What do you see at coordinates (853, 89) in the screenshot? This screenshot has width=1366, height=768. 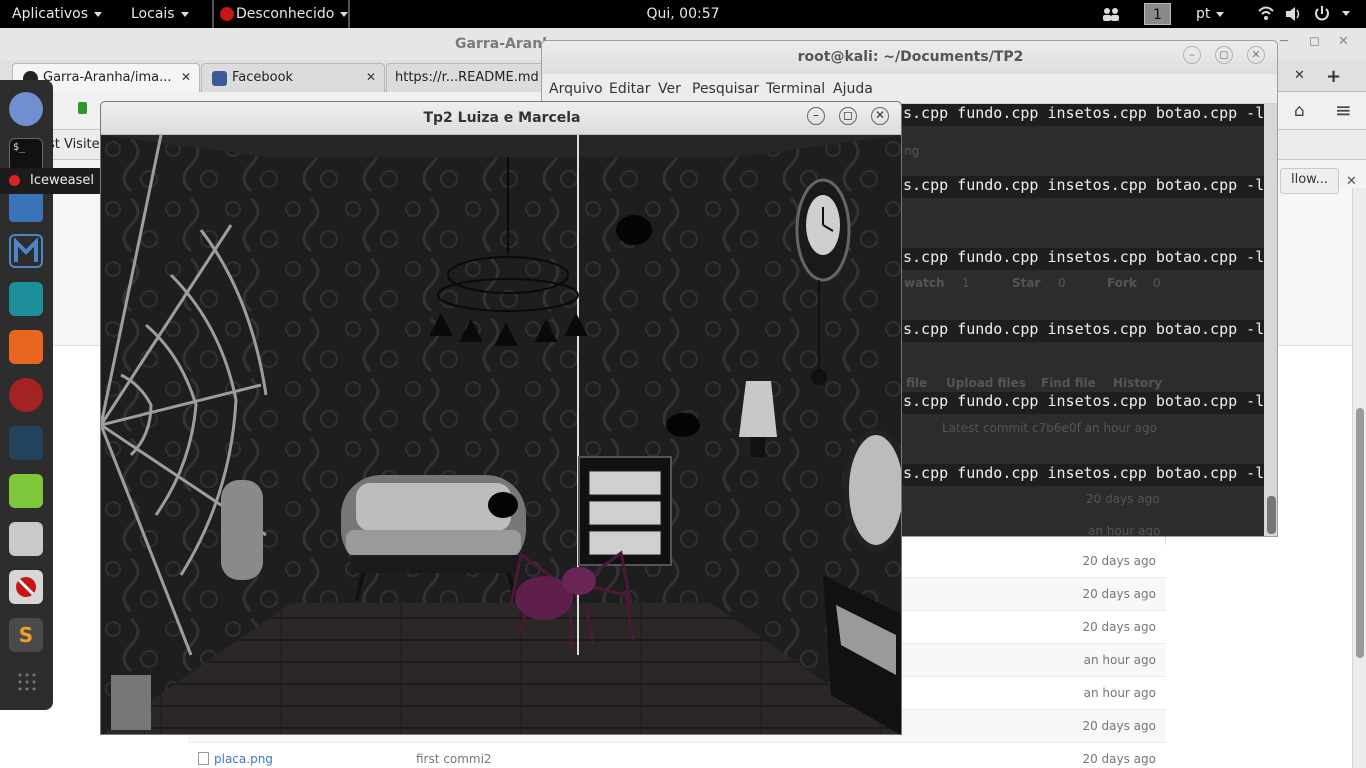 I see `menu-ajuda: Ajuda` at bounding box center [853, 89].